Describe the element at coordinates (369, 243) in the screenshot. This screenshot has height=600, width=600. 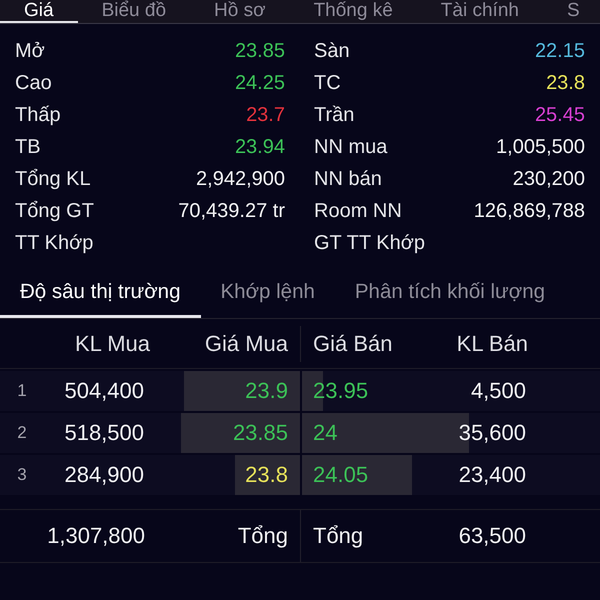
I see `stat-label: GT TT Khớp` at that location.